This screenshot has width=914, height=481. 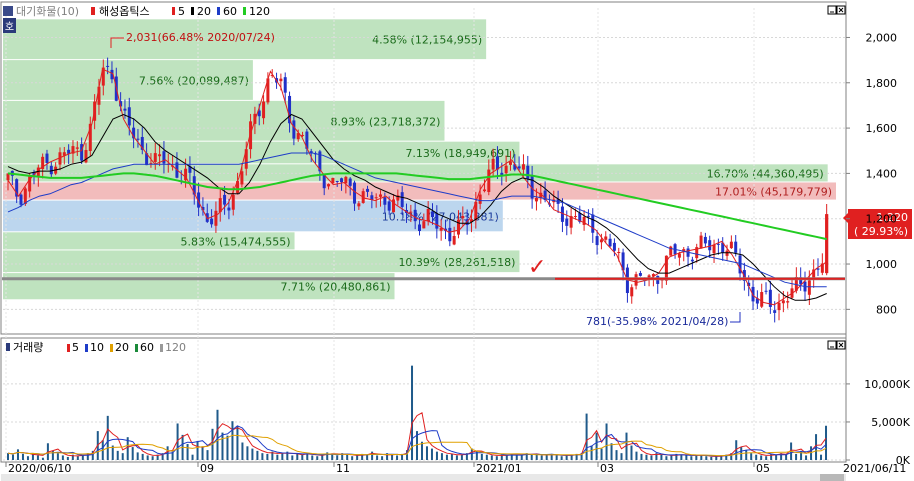 What do you see at coordinates (204, 11) in the screenshot?
I see `legend-ma-20: 20` at bounding box center [204, 11].